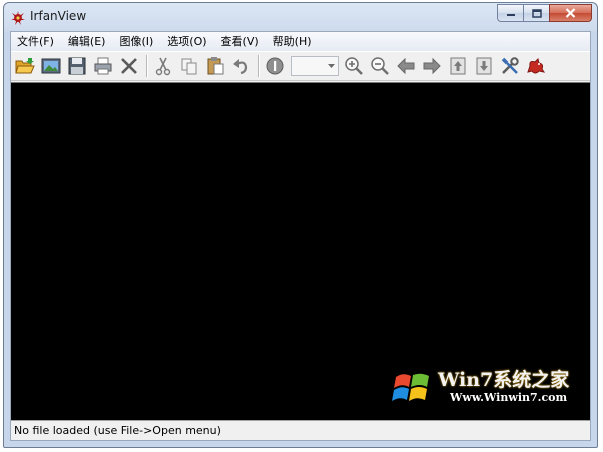 The height and width of the screenshot is (452, 603). What do you see at coordinates (36, 41) in the screenshot?
I see `menu-file: 文件(F)` at bounding box center [36, 41].